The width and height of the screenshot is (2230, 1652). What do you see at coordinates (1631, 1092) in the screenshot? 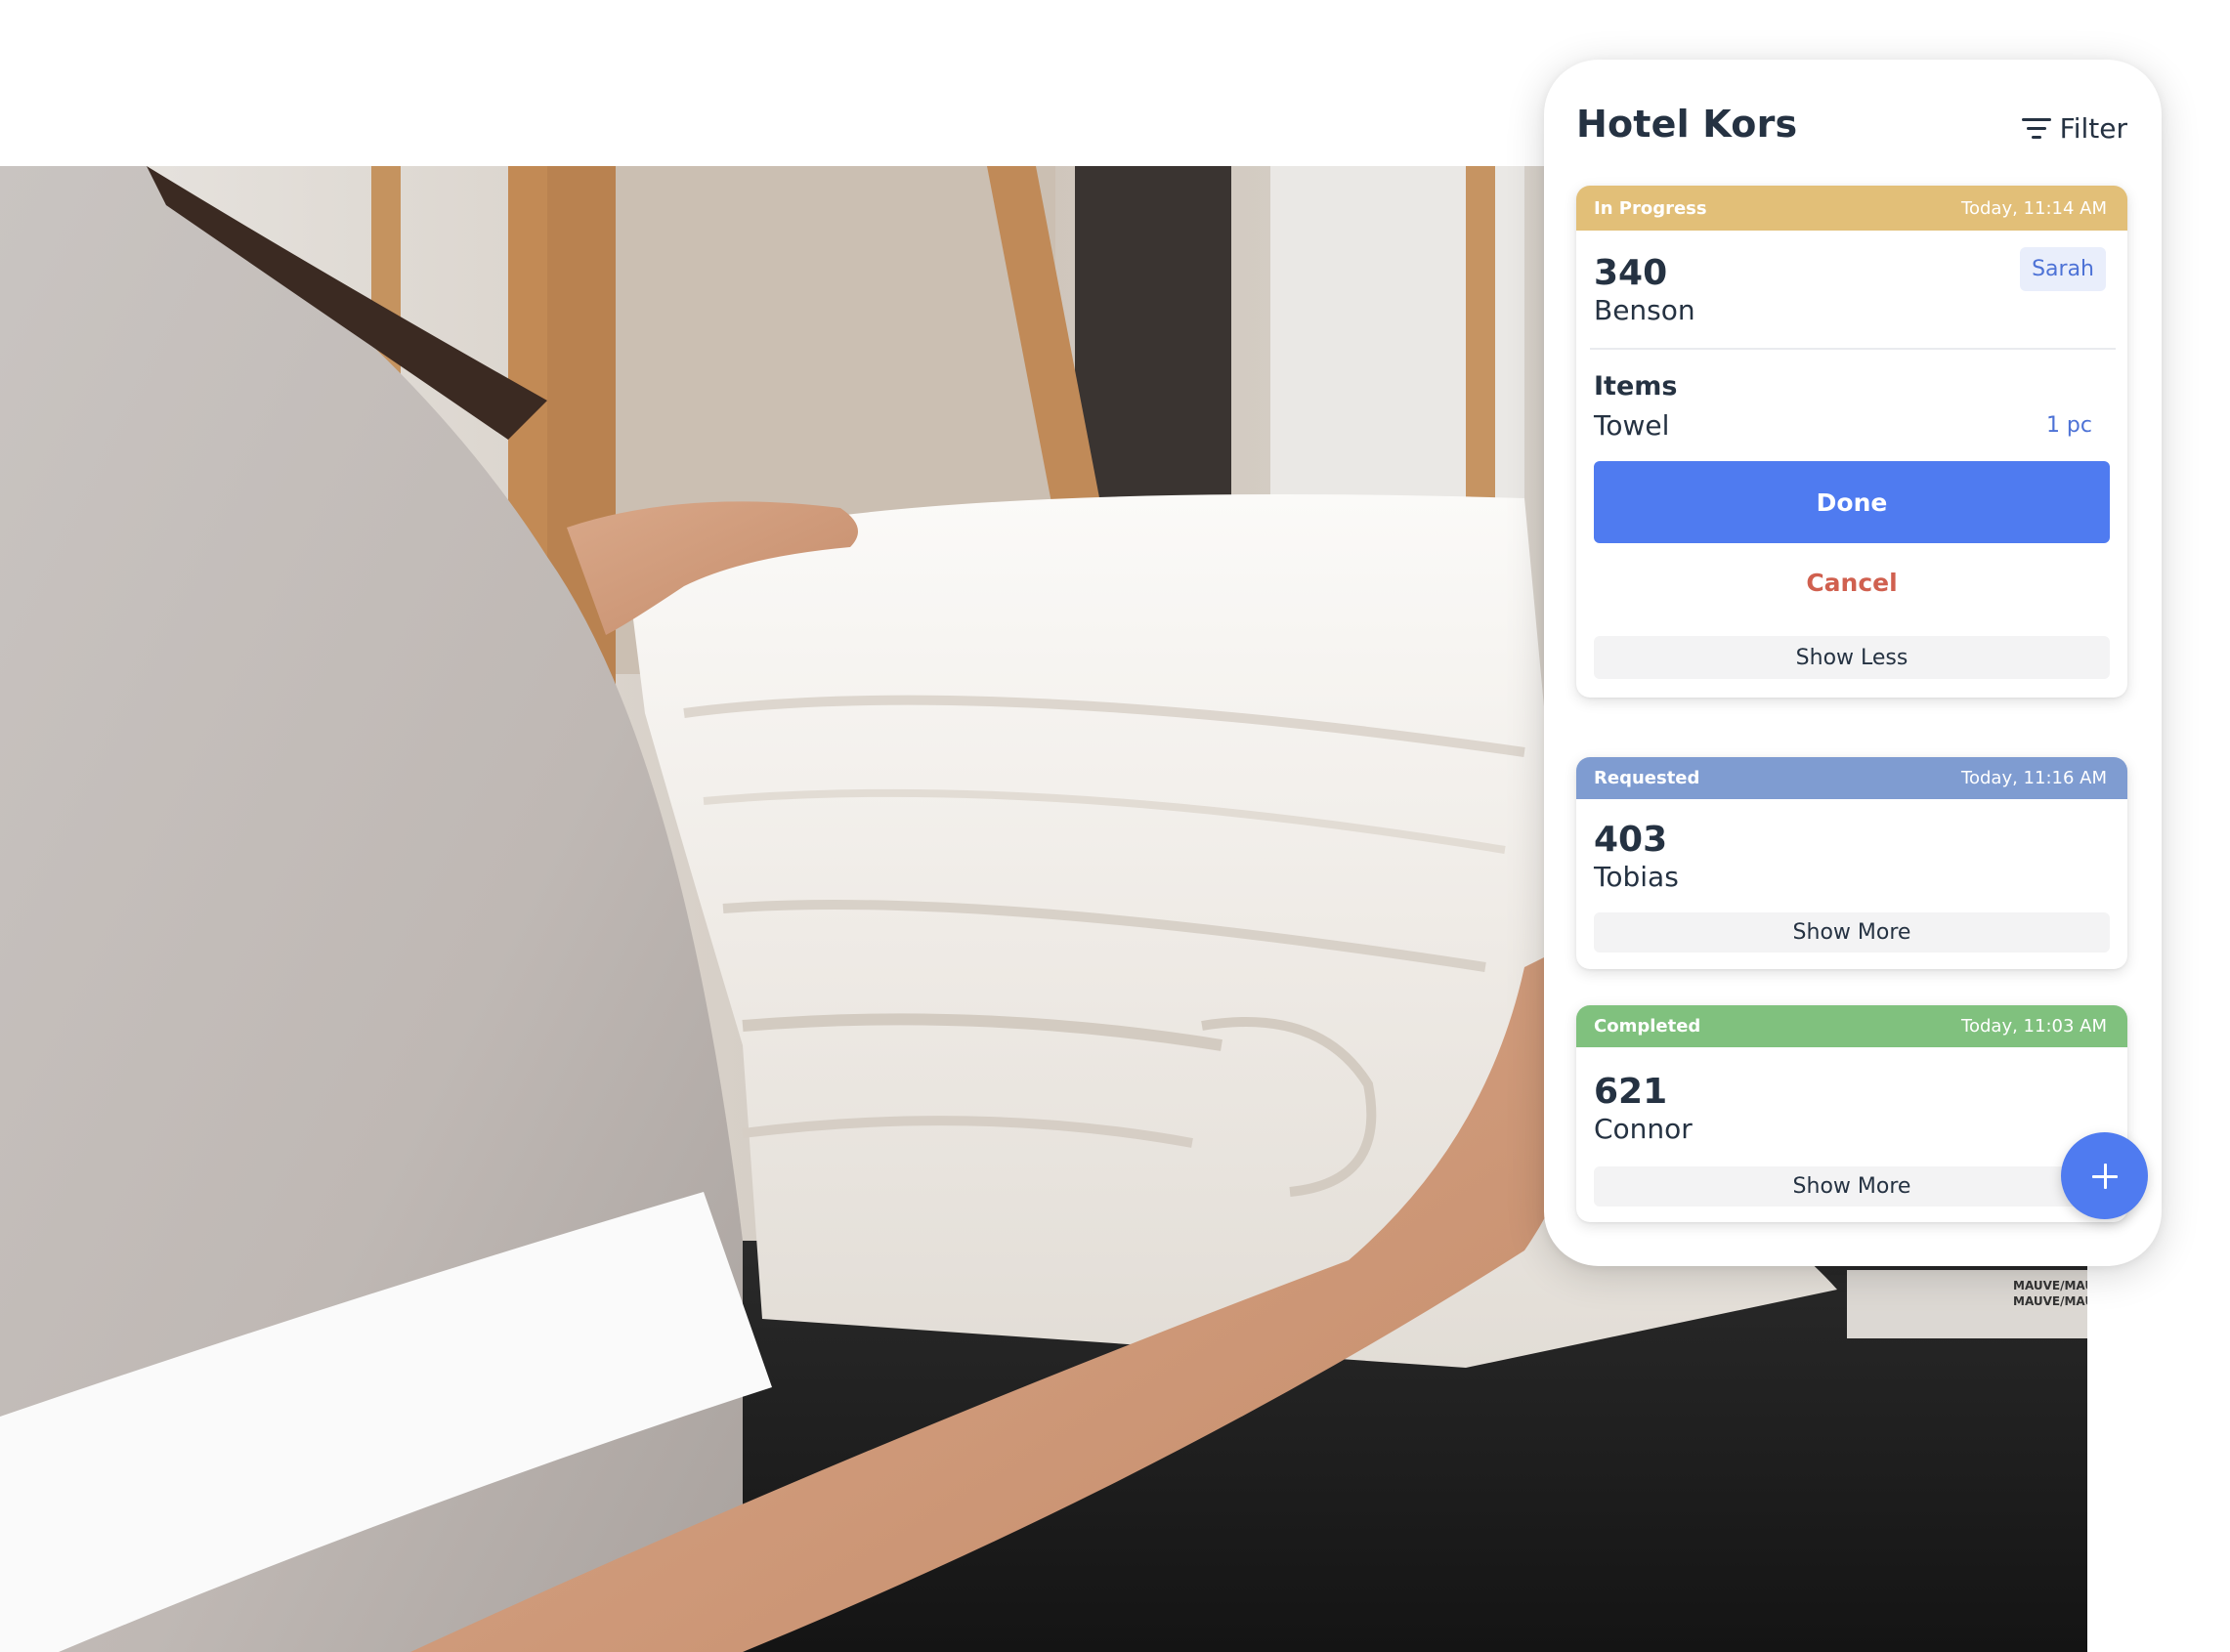
I see `room-number: 621` at bounding box center [1631, 1092].